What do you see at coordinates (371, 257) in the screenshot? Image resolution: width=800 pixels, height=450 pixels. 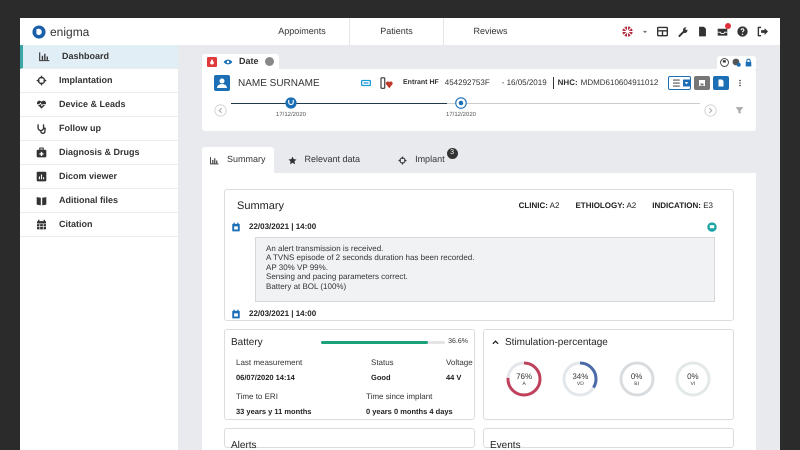 I see `note-line: A TVNS episode of 2 seconds duration has been recorded.` at bounding box center [371, 257].